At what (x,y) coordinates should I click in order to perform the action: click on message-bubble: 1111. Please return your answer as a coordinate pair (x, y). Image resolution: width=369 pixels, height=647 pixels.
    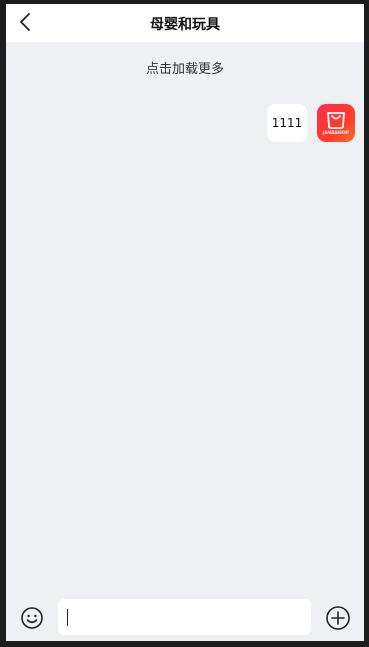
    Looking at the image, I should click on (287, 123).